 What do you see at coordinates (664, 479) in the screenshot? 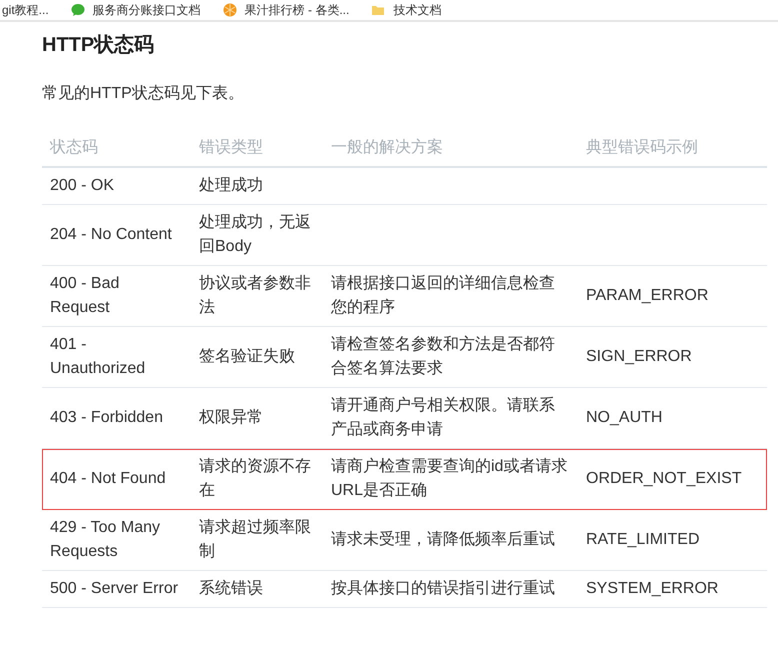
I see `table-cell-text: ORDER_NOT_EXIST` at bounding box center [664, 479].